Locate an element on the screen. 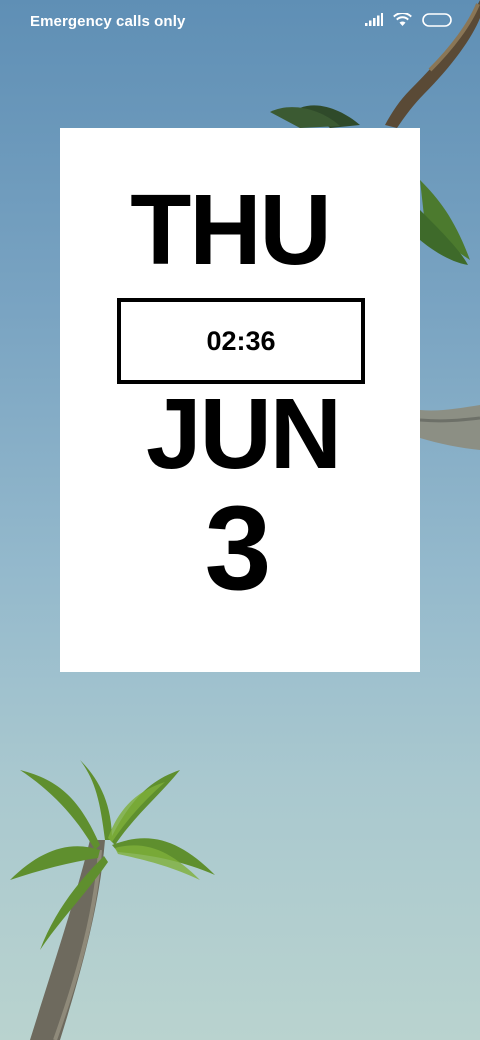 The width and height of the screenshot is (480, 1040). status-icons is located at coordinates (408, 21).